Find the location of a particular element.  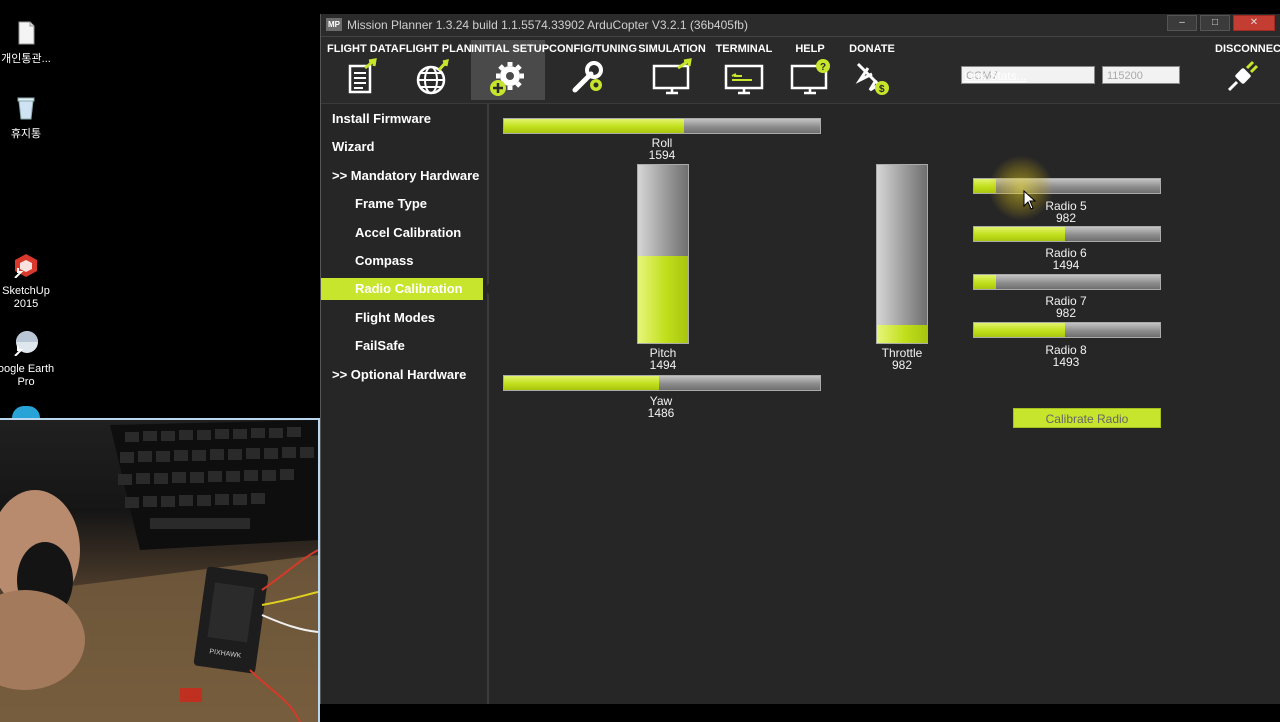

sidebar-item-label: Radio Calibration is located at coordinates (409, 288).